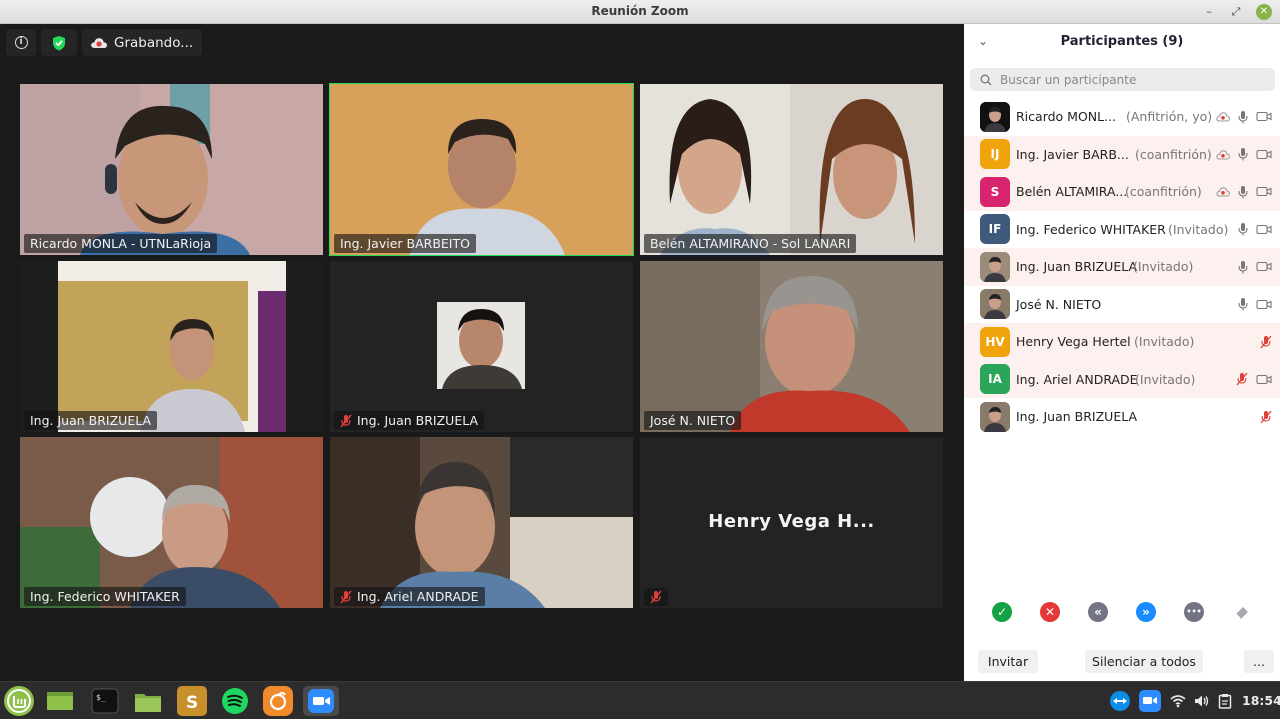 Image resolution: width=1280 pixels, height=719 pixels. Describe the element at coordinates (1146, 612) in the screenshot. I see `faster-reaction-icon: »` at that location.